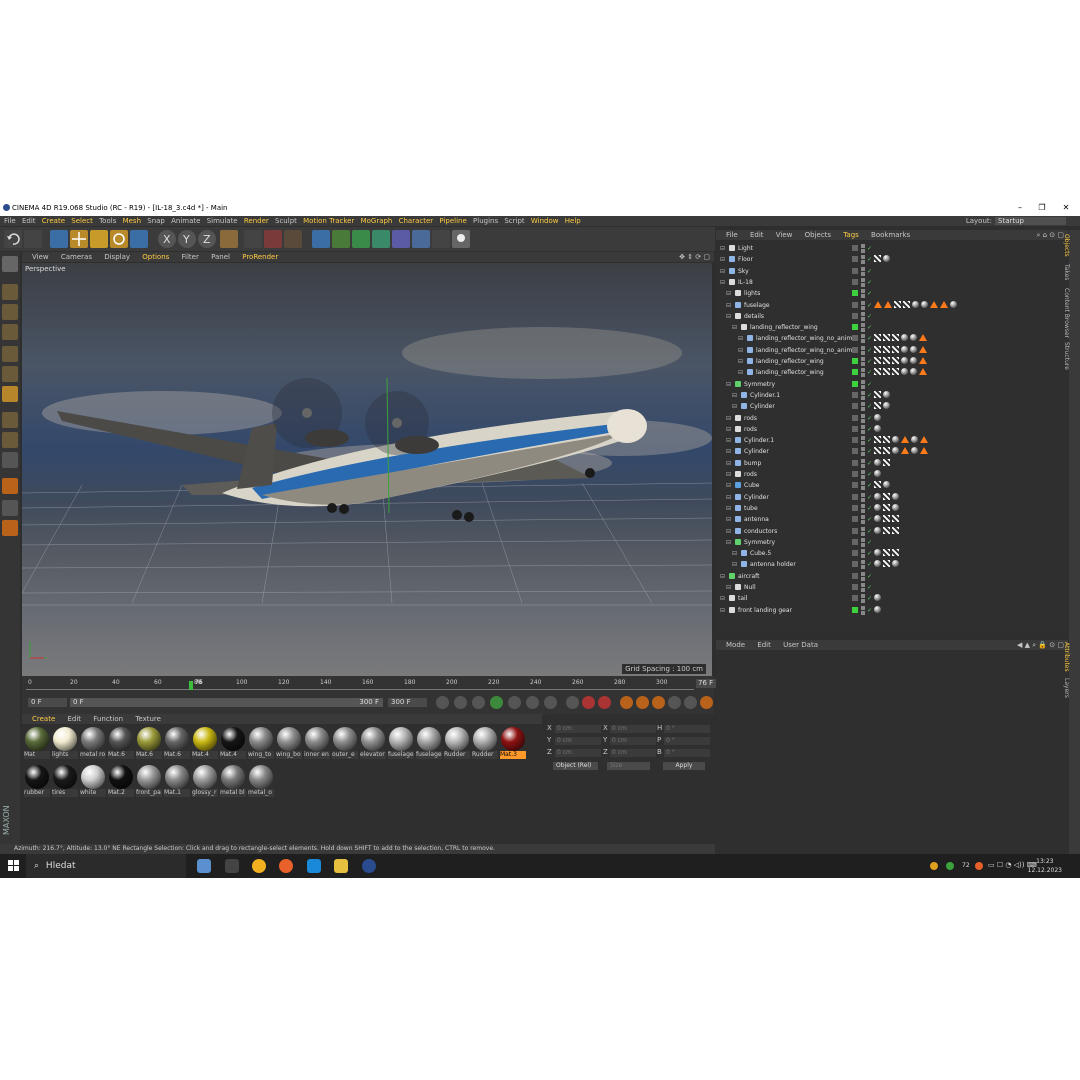 This screenshot has width=1080, height=1080. I want to click on material-swatch: outer_e, so click(345, 745).